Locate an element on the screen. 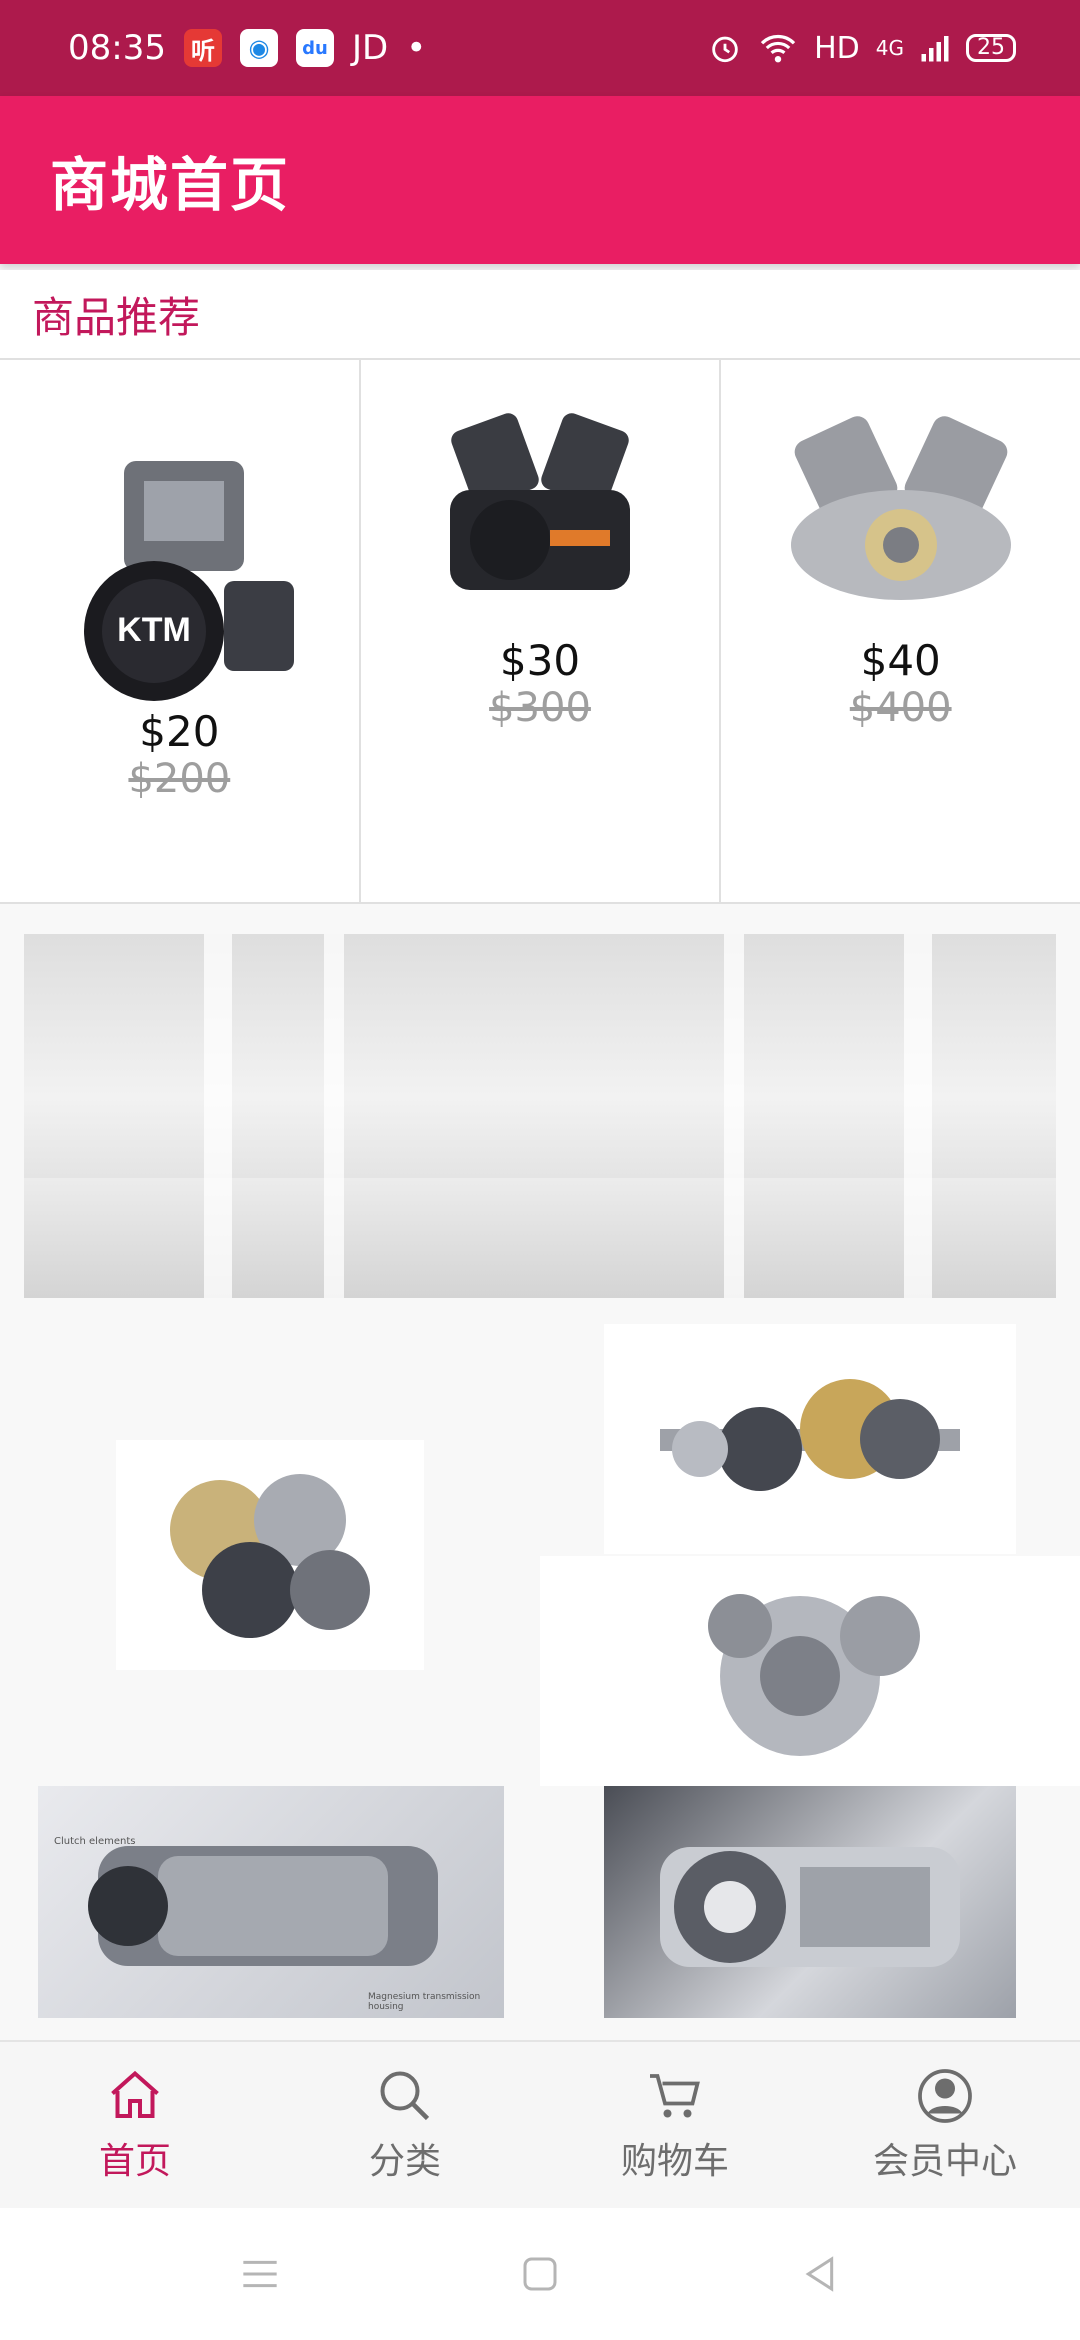 The image size is (1080, 2340). gear-set-image is located at coordinates (814, 1675).